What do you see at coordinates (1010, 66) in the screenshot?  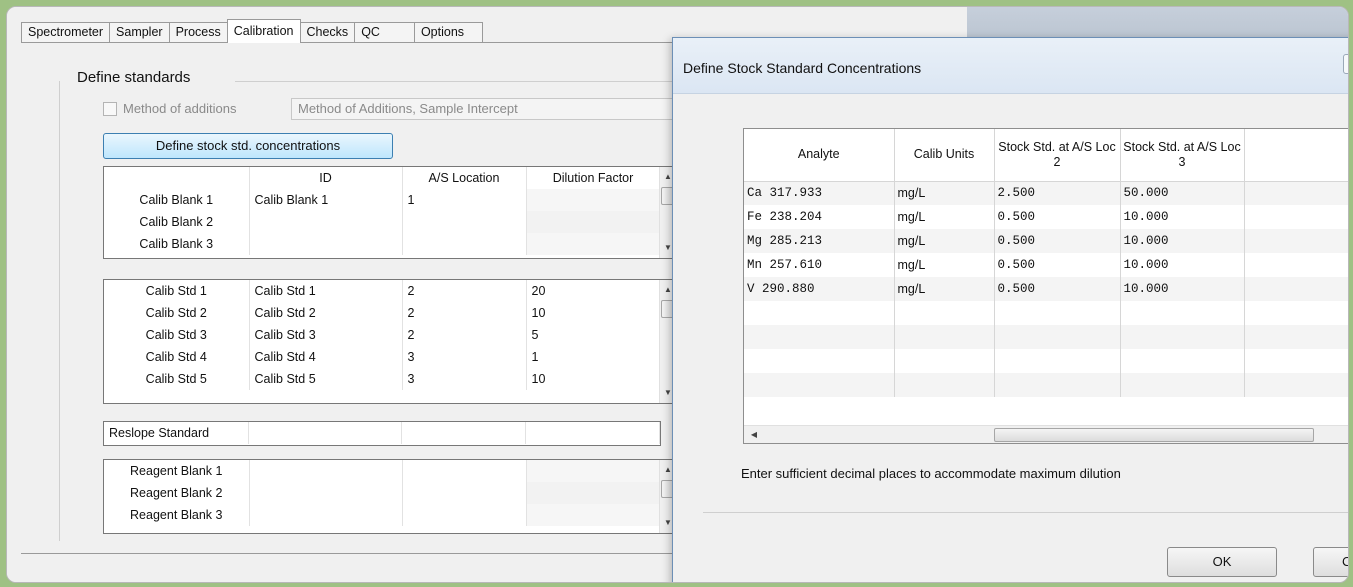 I see `dialog-titlebar: Define Stock Standard Concentrations ?` at bounding box center [1010, 66].